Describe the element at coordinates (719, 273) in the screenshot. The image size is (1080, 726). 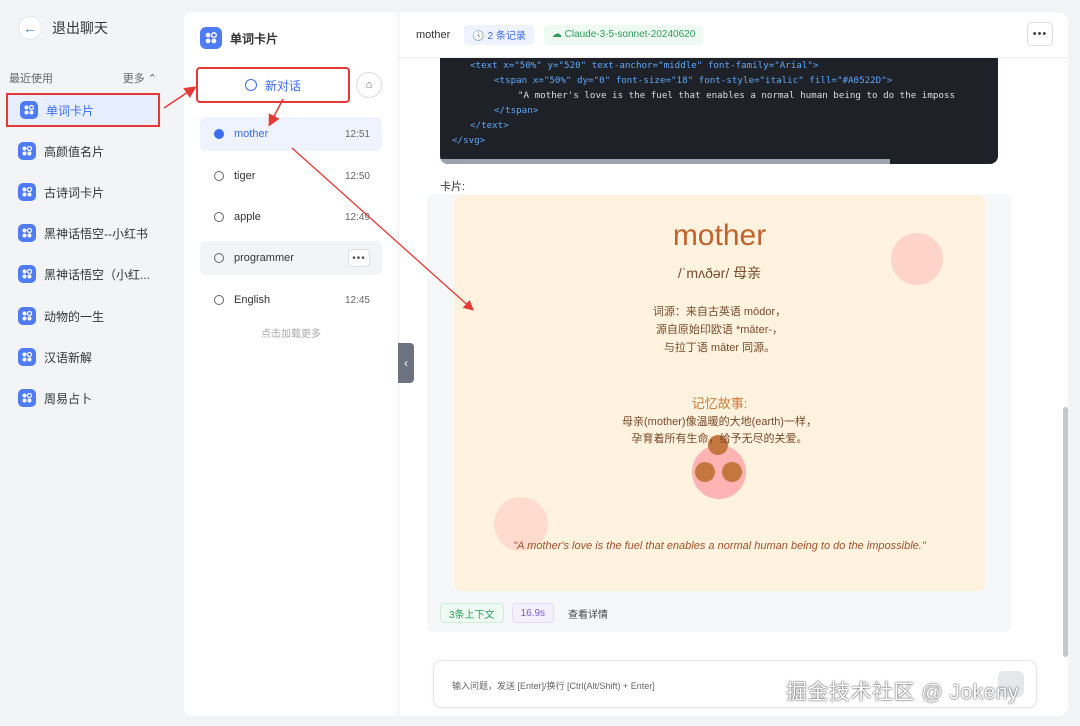
I see `card-phonetic: /ˈmʌðər/ 母亲` at that location.